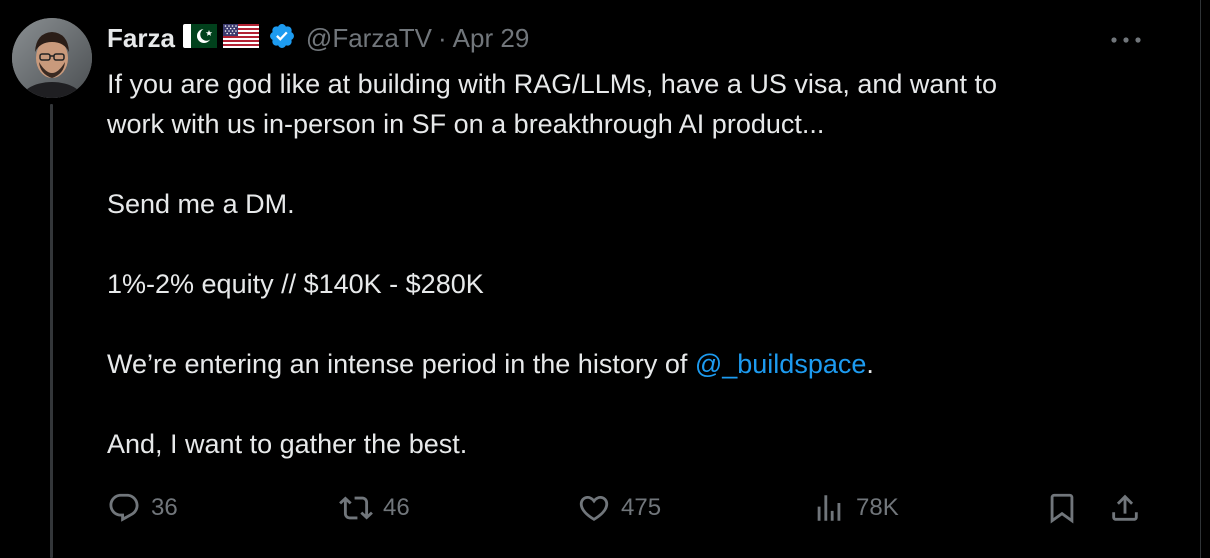 This screenshot has width=1210, height=558. I want to click on retweet-button: 46, so click(374, 508).